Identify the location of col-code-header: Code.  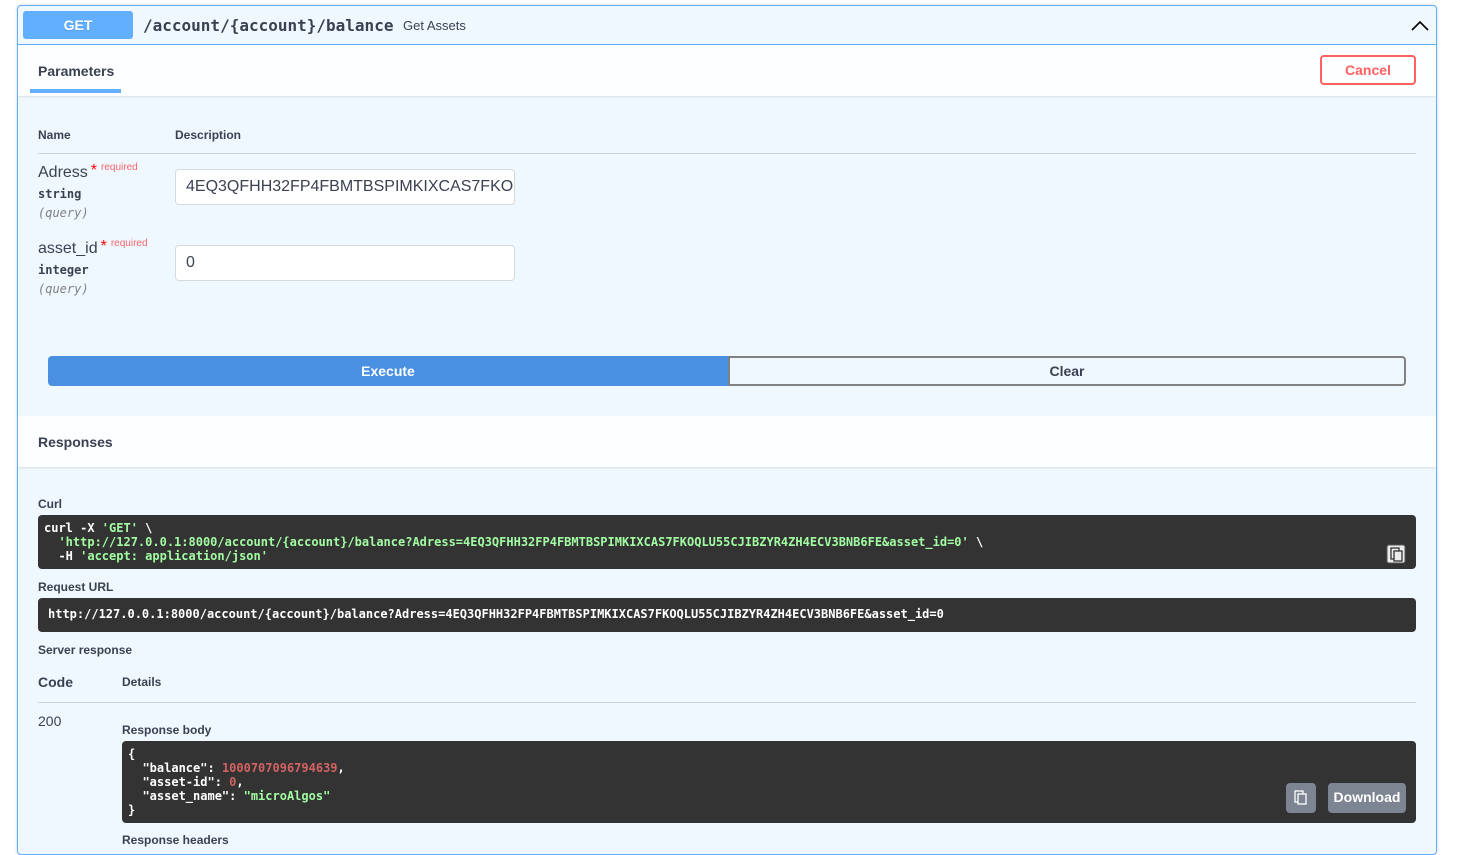
(55, 682).